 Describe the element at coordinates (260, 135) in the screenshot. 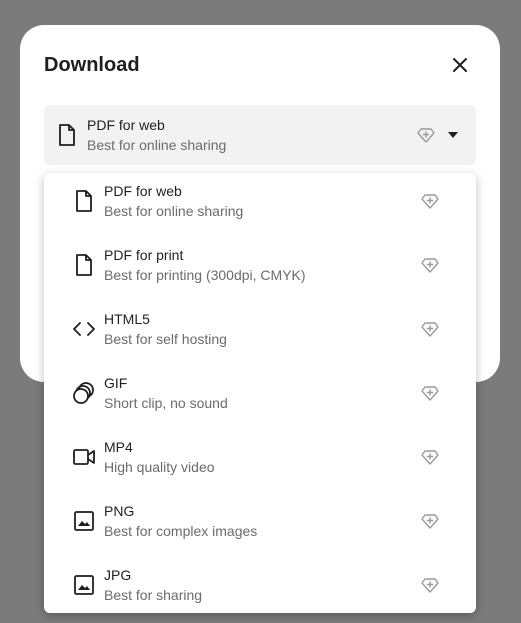

I see `format-select: PDF for web Best for online sharing` at that location.